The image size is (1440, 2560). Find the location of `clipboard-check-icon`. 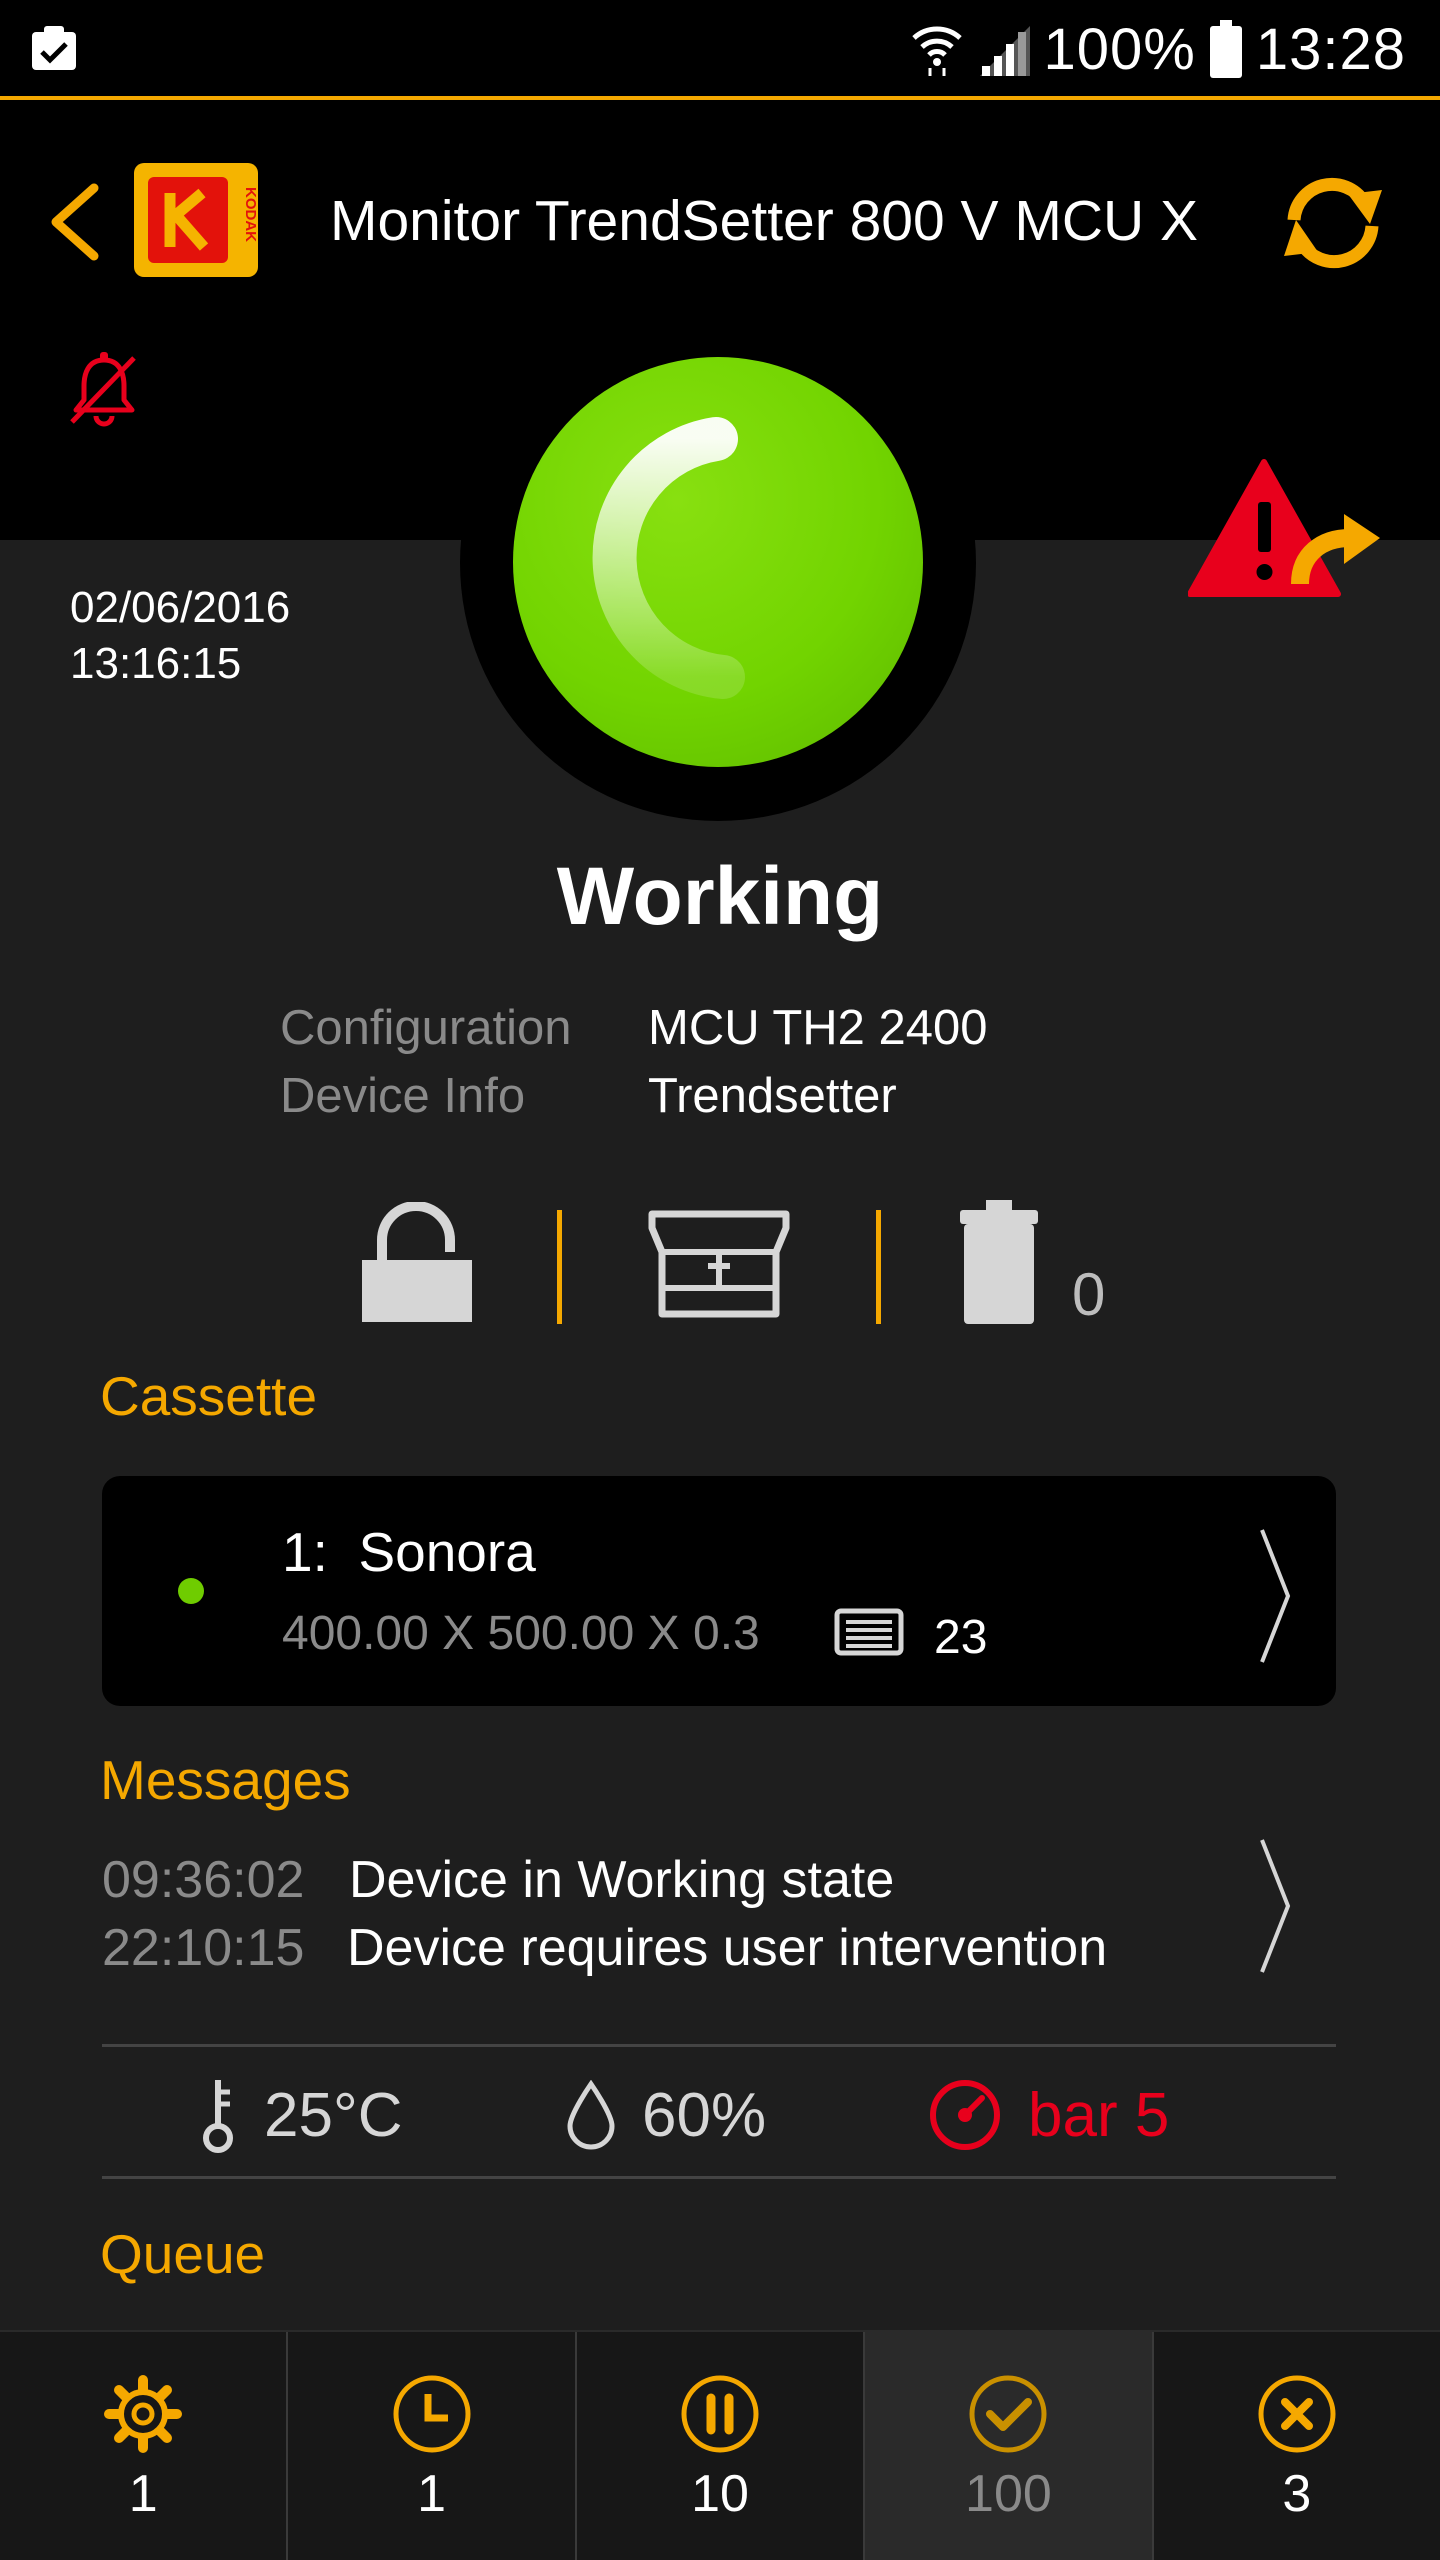

clipboard-check-icon is located at coordinates (54, 48).